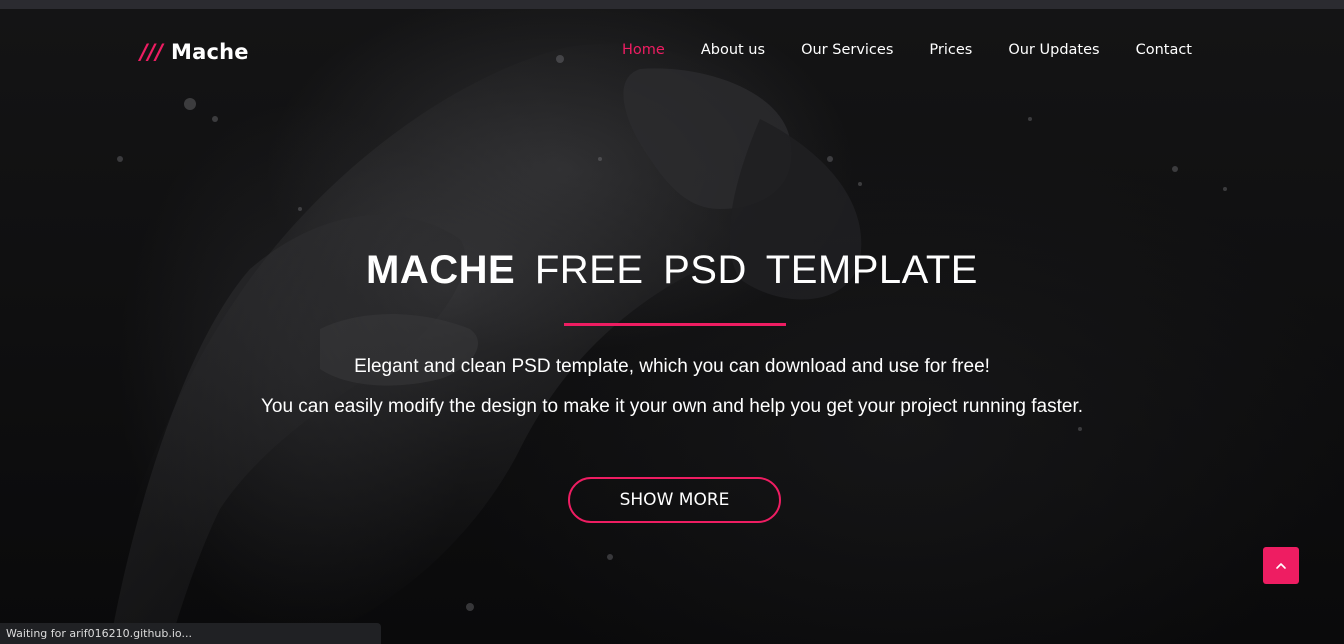  What do you see at coordinates (672, 4) in the screenshot?
I see `browser-top-edge` at bounding box center [672, 4].